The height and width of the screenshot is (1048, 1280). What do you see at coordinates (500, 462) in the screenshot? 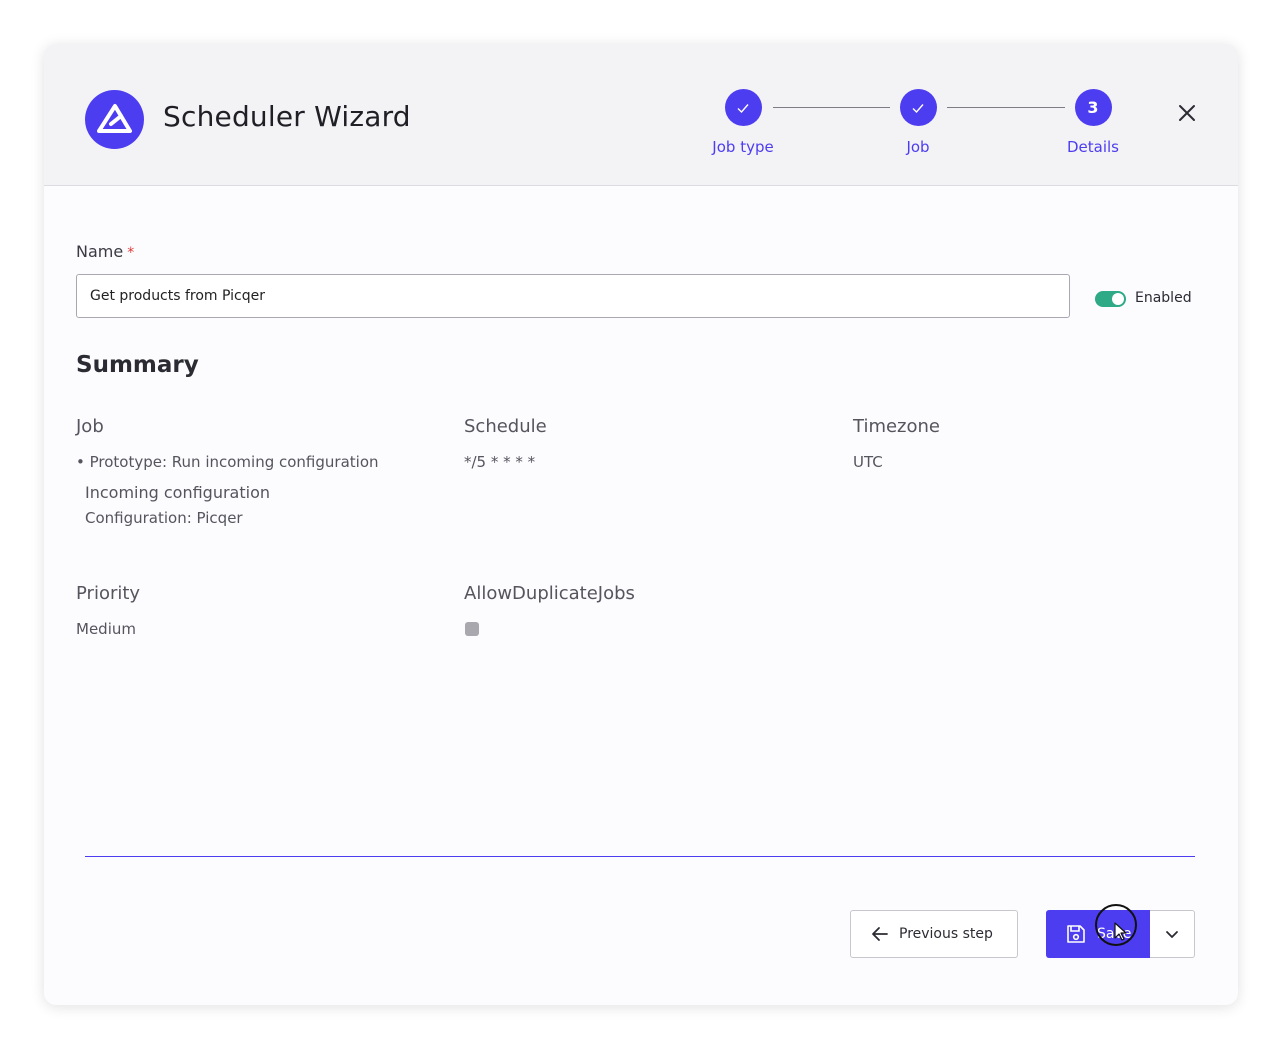
I see `schedule-value: */5 * * * *` at bounding box center [500, 462].